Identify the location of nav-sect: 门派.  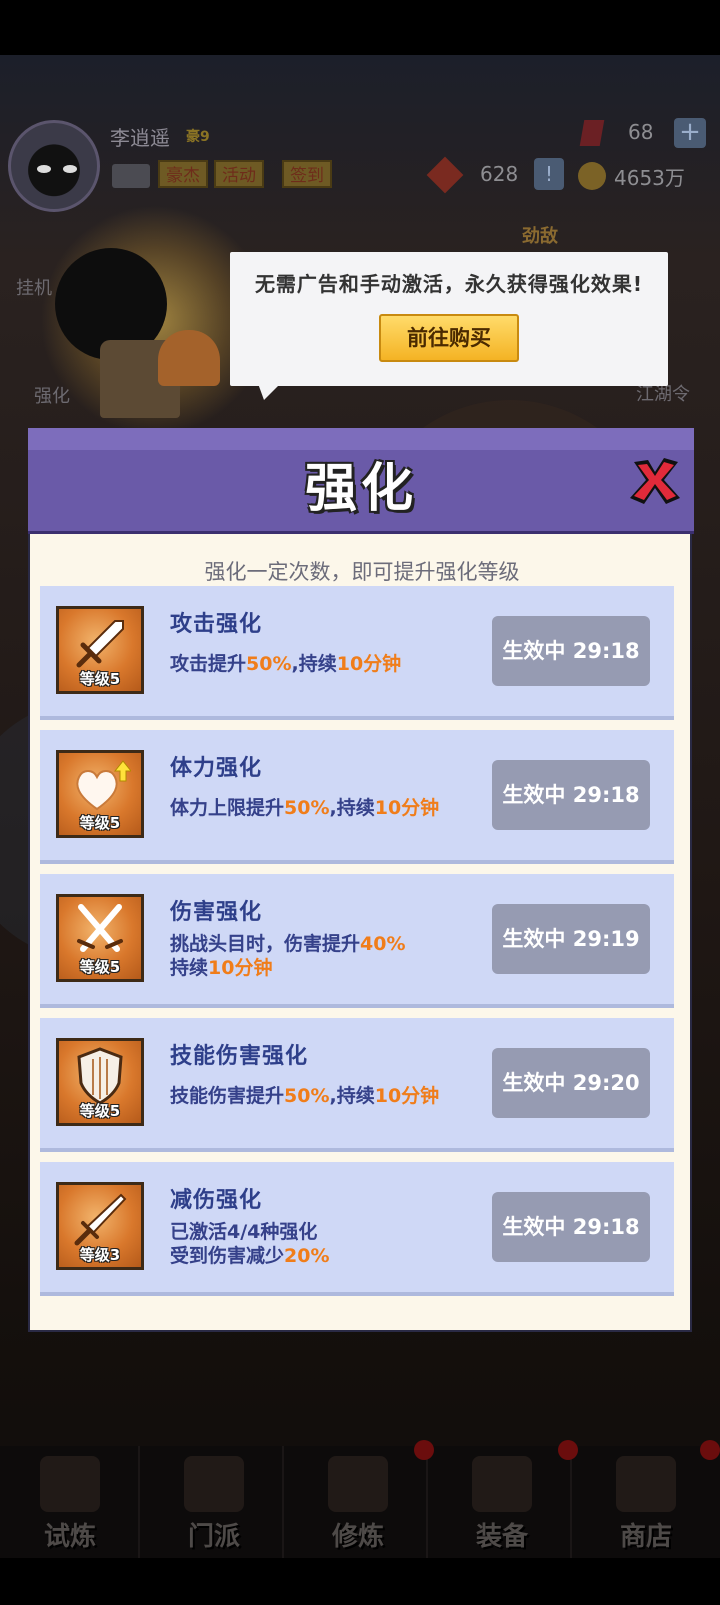
(214, 1502).